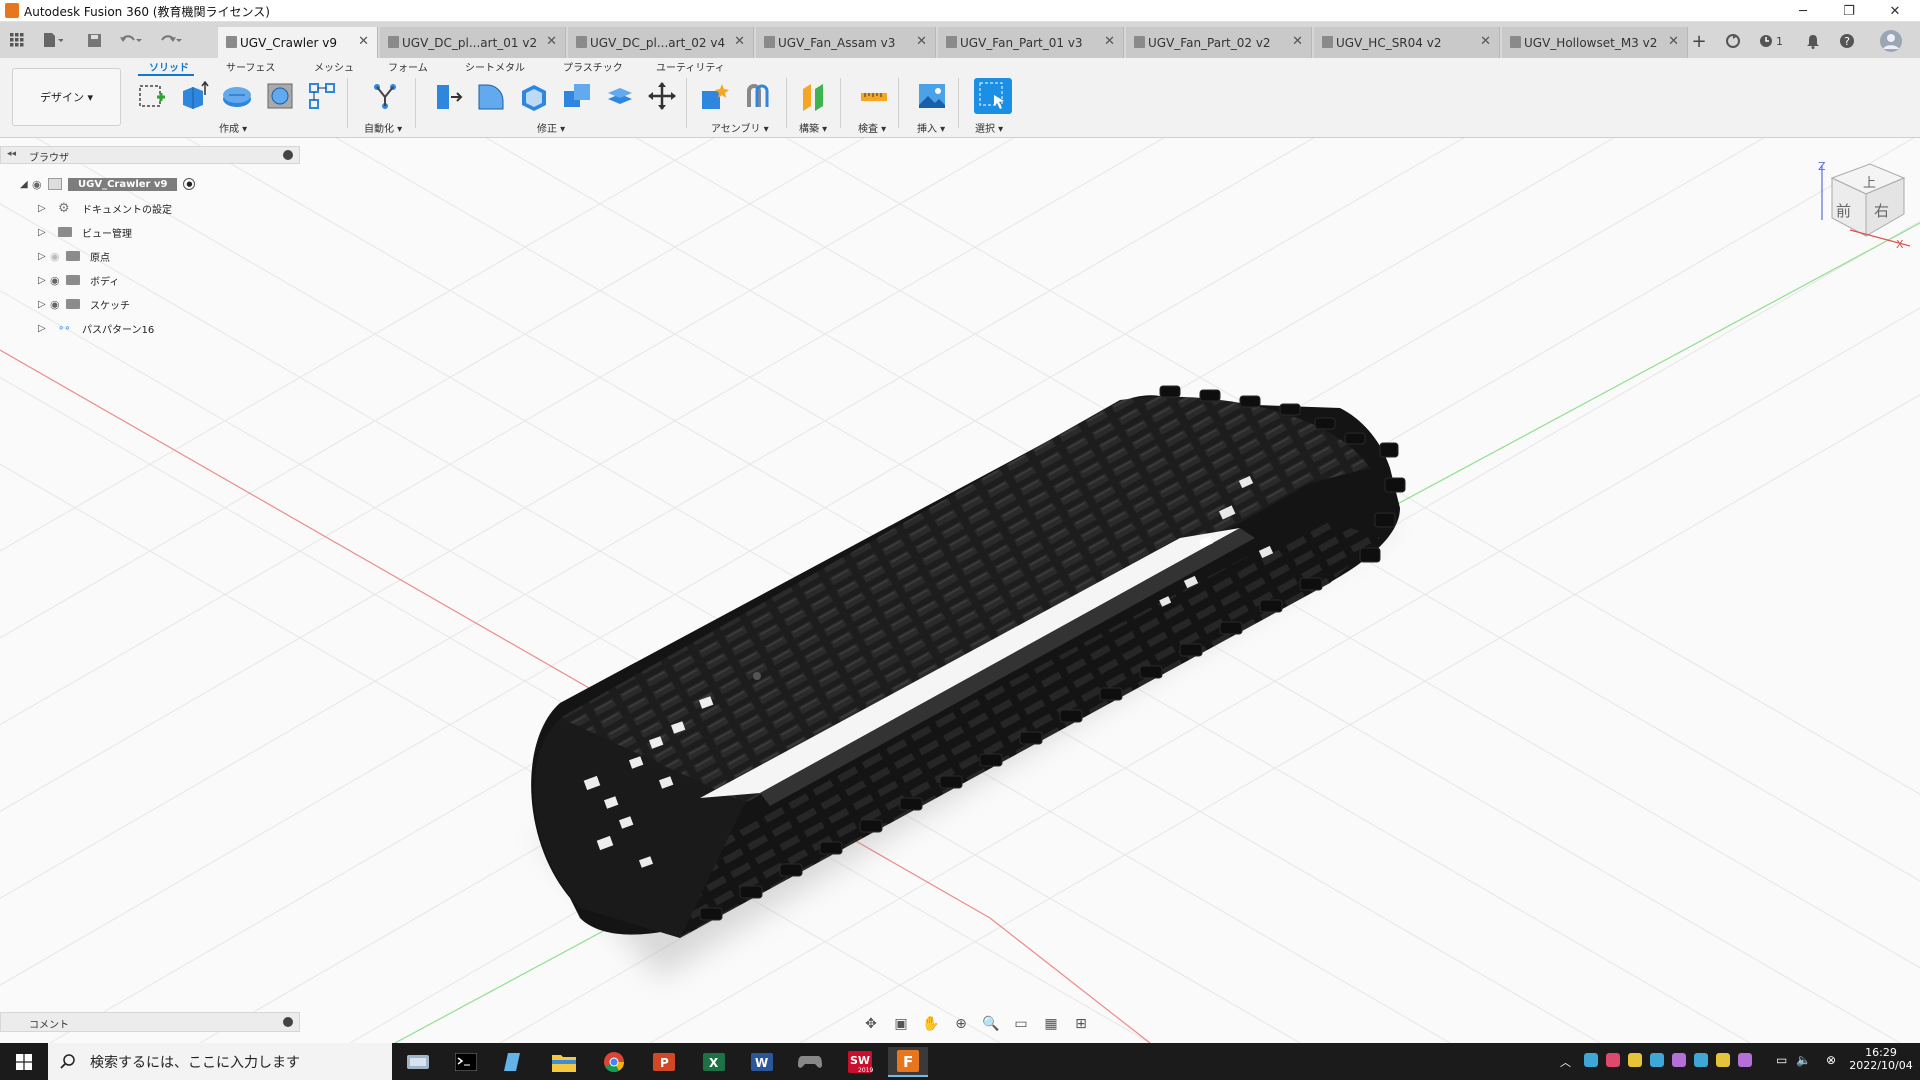 This screenshot has width=1920, height=1080. What do you see at coordinates (1803, 1060) in the screenshot?
I see `volume-mute-icon: 🔈` at bounding box center [1803, 1060].